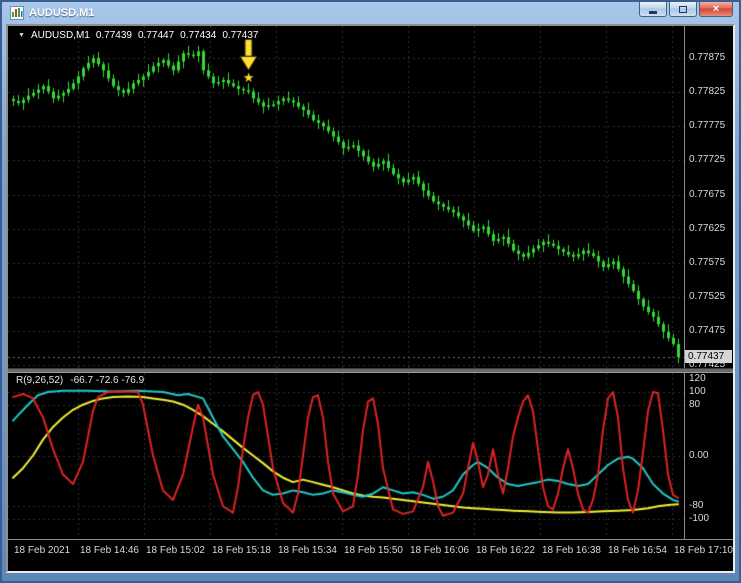  I want to click on time-axis-separator, so click(370, 539).